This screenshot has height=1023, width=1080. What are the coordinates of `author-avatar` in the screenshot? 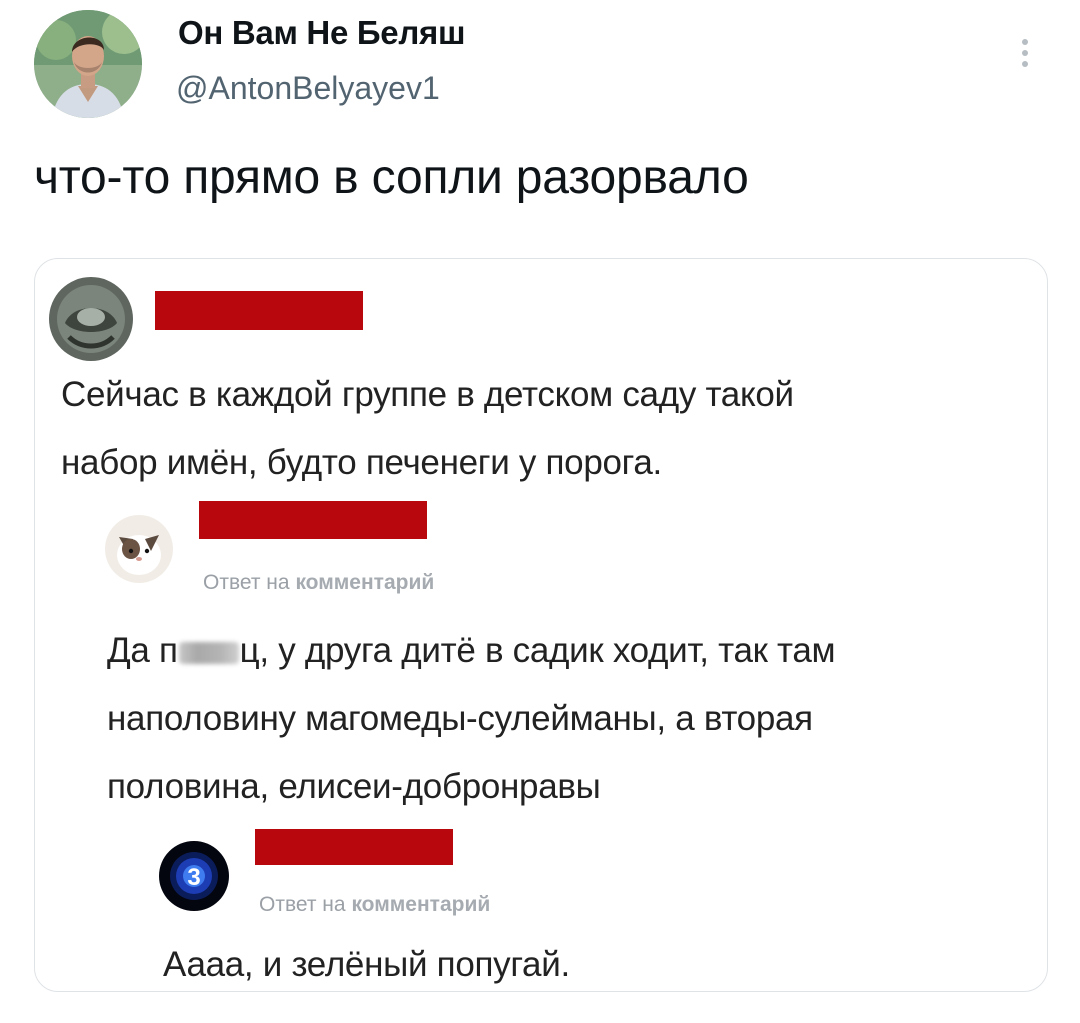 It's located at (88, 64).